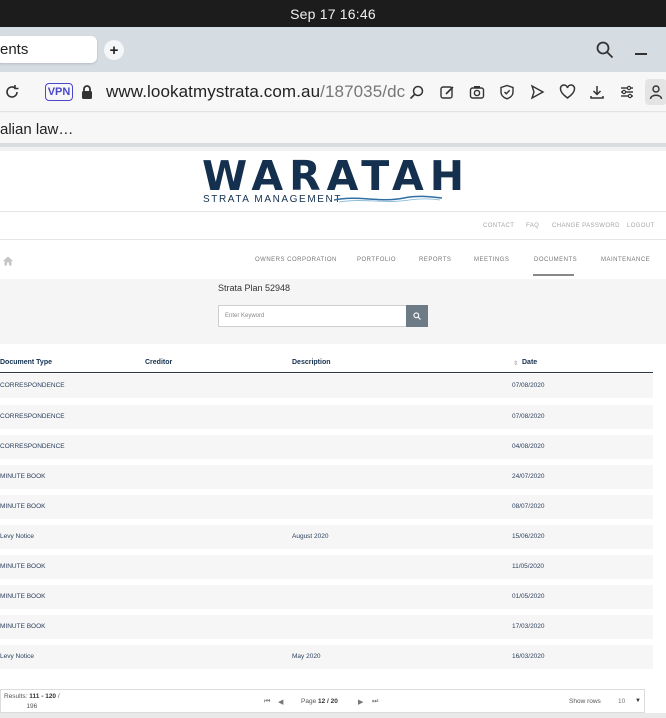 The width and height of the screenshot is (666, 718). What do you see at coordinates (491, 260) in the screenshot?
I see `nav-meetings: MEETINGS` at bounding box center [491, 260].